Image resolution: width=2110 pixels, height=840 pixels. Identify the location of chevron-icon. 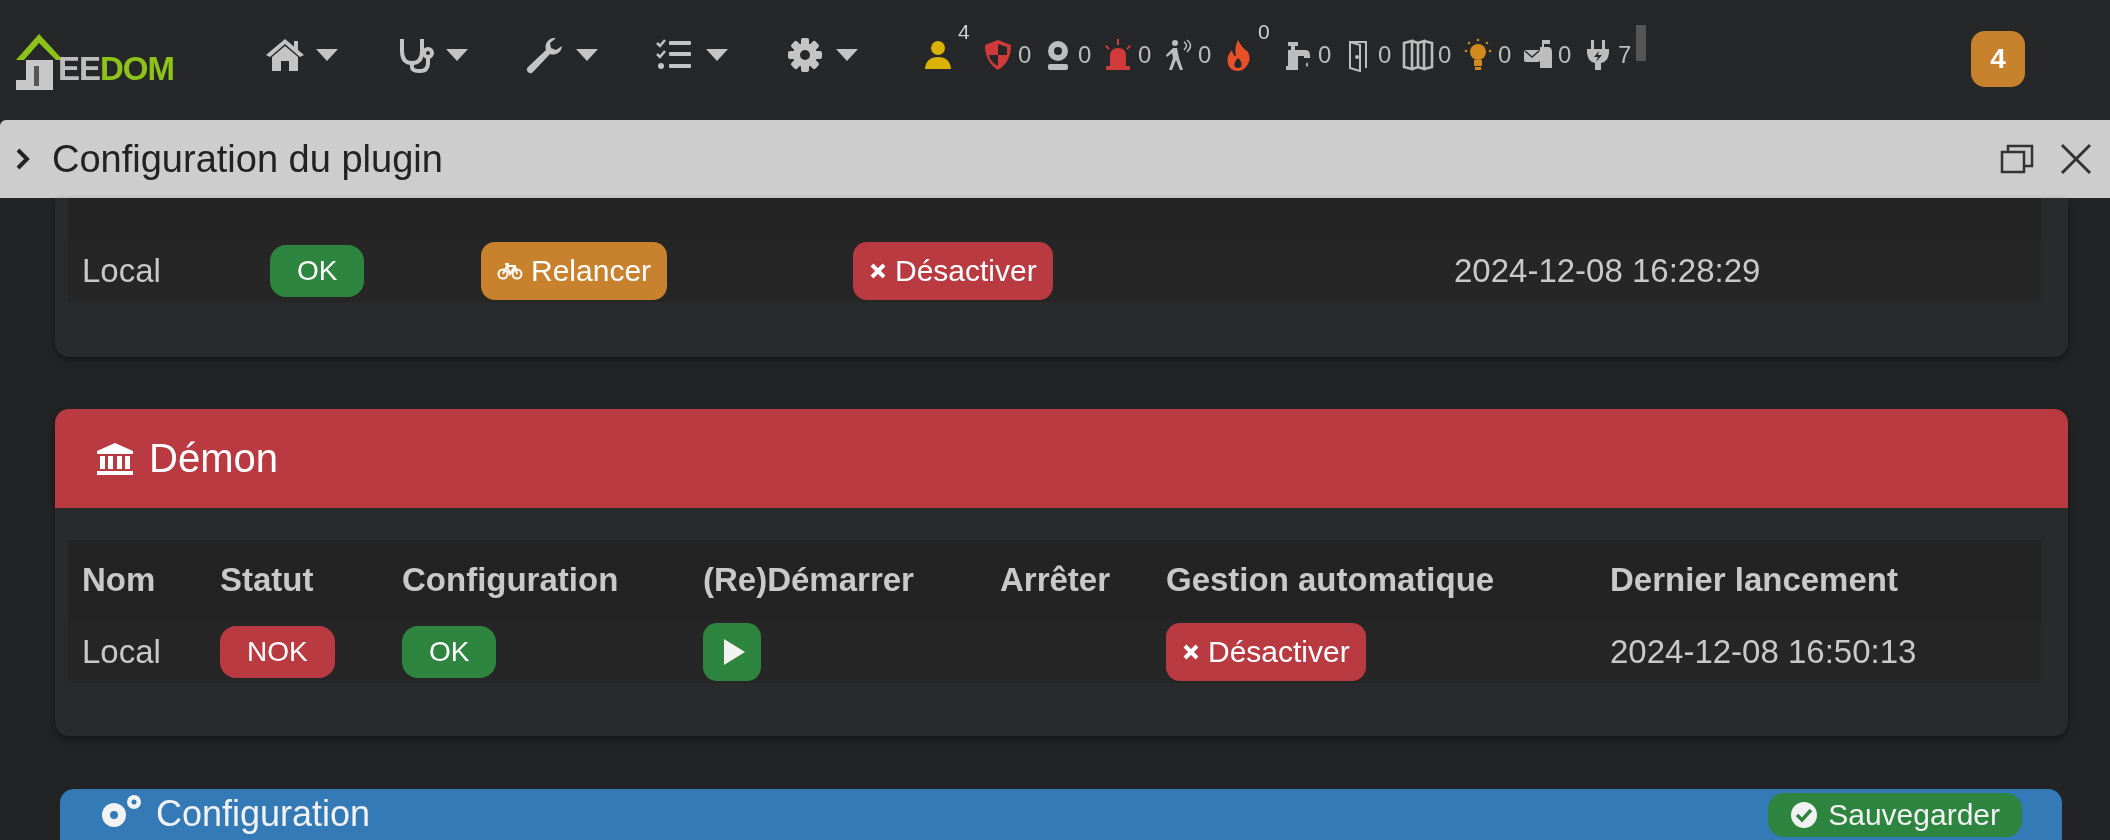
(23, 159).